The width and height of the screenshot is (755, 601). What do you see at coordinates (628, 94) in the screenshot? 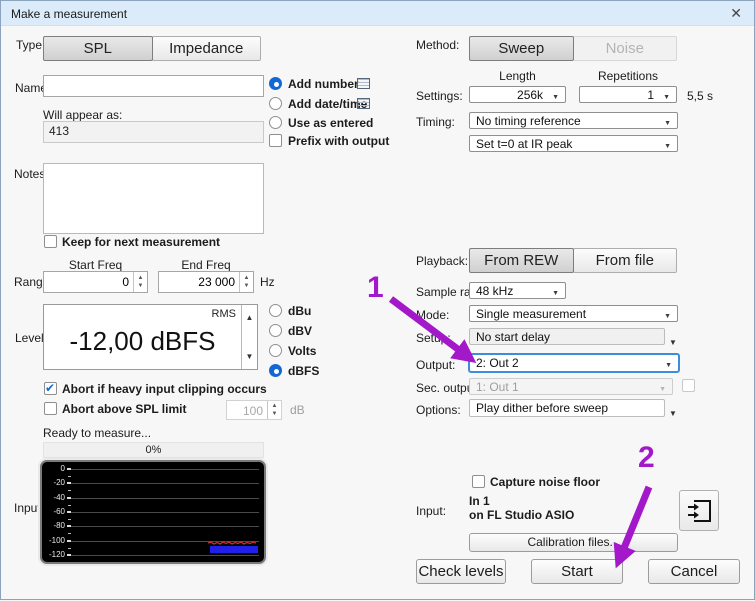
I see `repetitions-dropdown: 1` at bounding box center [628, 94].